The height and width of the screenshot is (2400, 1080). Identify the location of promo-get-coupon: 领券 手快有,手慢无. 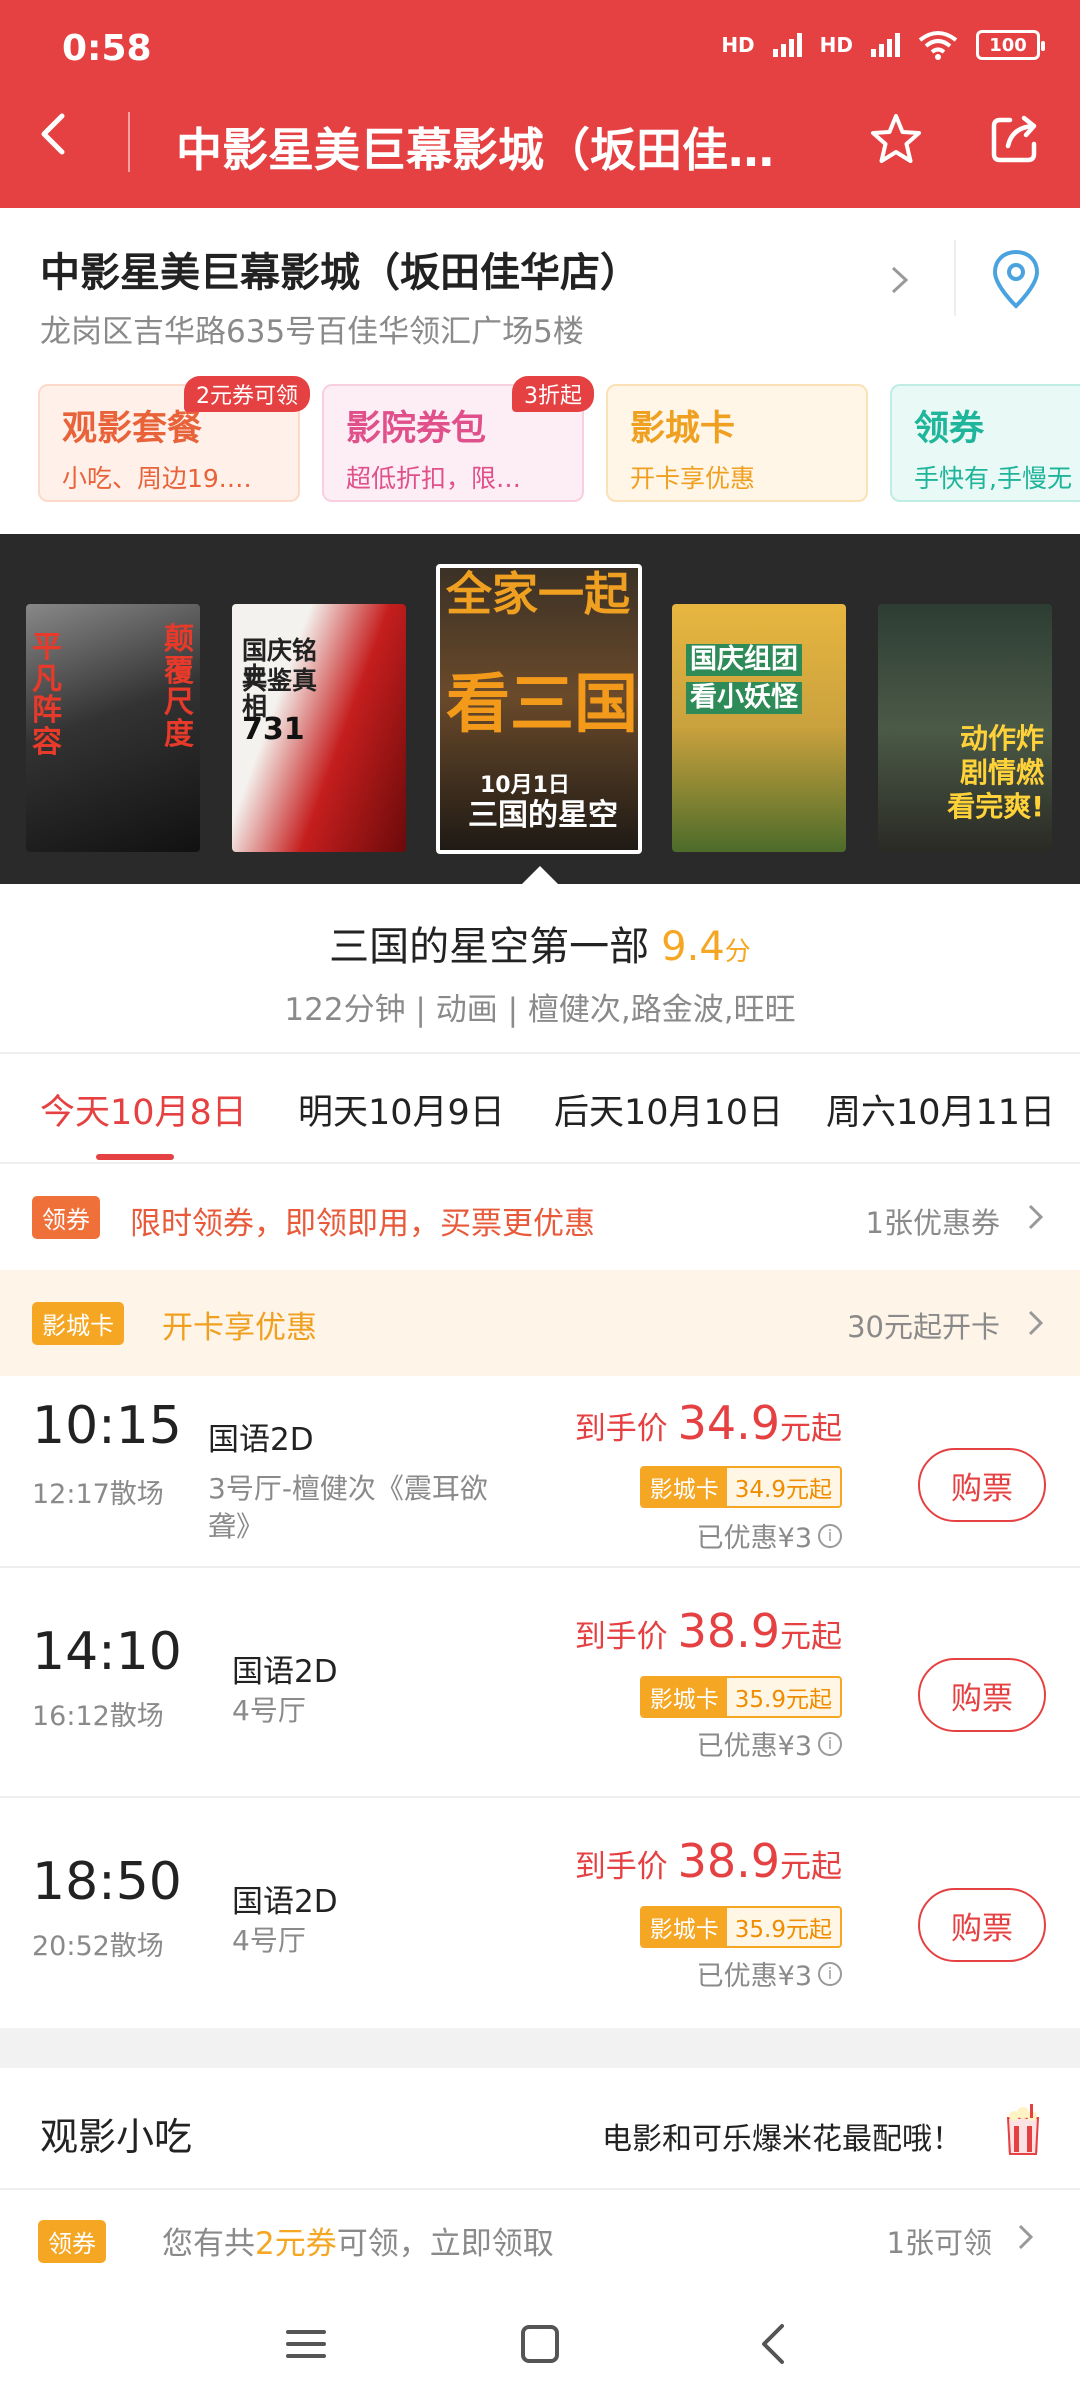
(985, 443).